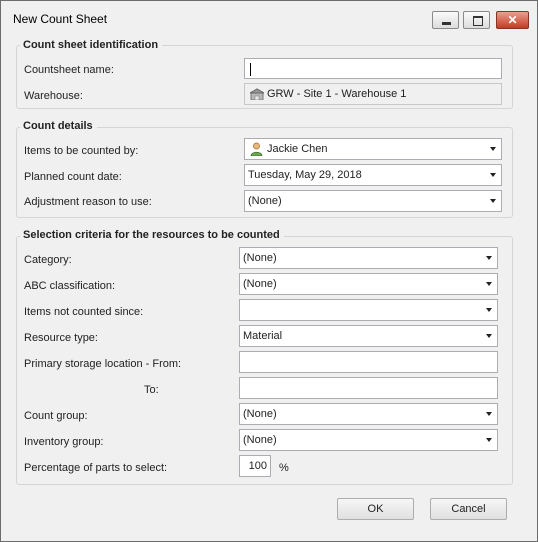 Image resolution: width=538 pixels, height=542 pixels. I want to click on warehouse-field: GRW - Site 1 - Warehouse 1, so click(373, 94).